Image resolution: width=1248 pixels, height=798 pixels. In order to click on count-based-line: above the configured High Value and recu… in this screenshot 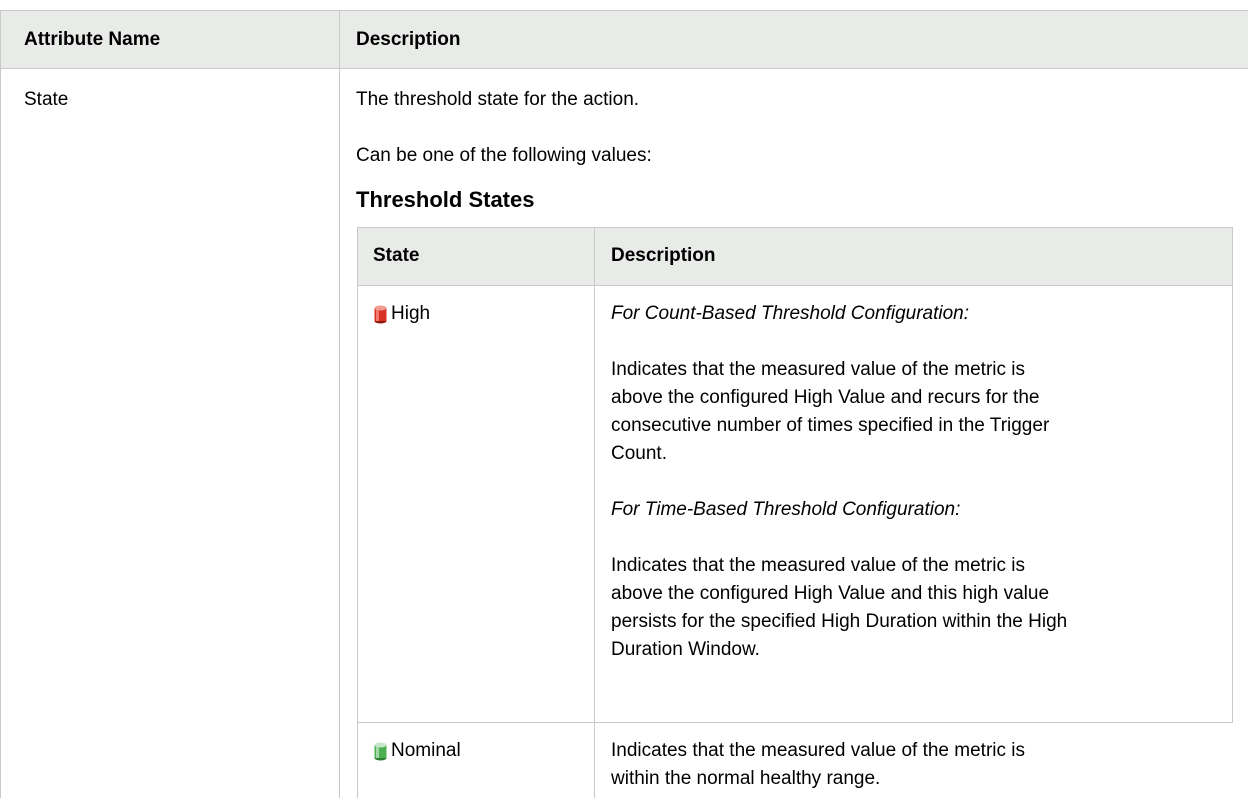, I will do `click(825, 397)`.